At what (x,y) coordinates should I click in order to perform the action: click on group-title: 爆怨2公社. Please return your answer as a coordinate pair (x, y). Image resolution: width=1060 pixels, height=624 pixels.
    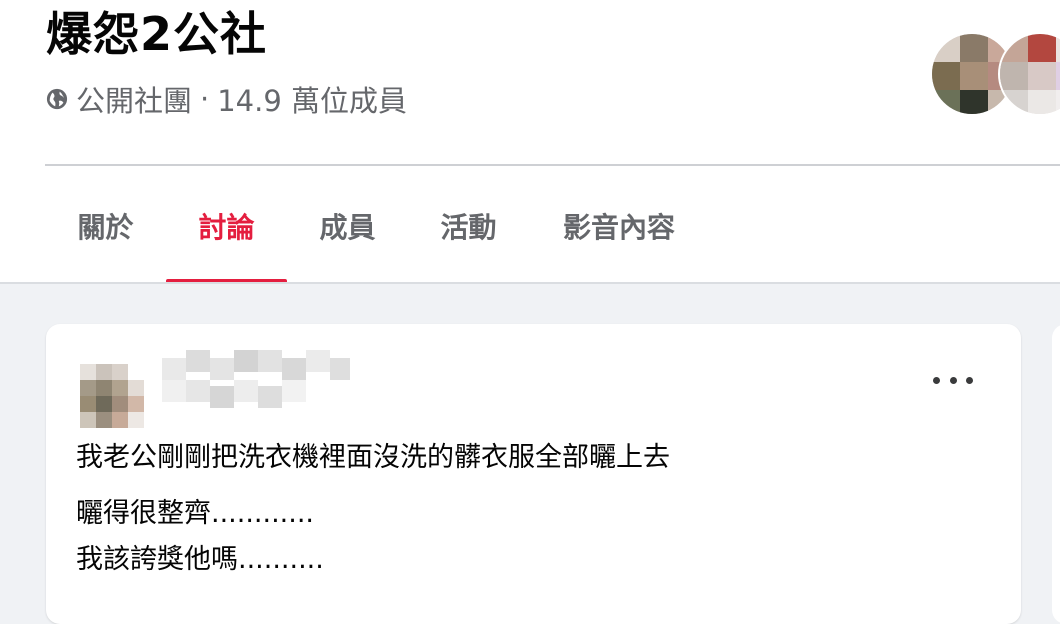
    Looking at the image, I should click on (156, 34).